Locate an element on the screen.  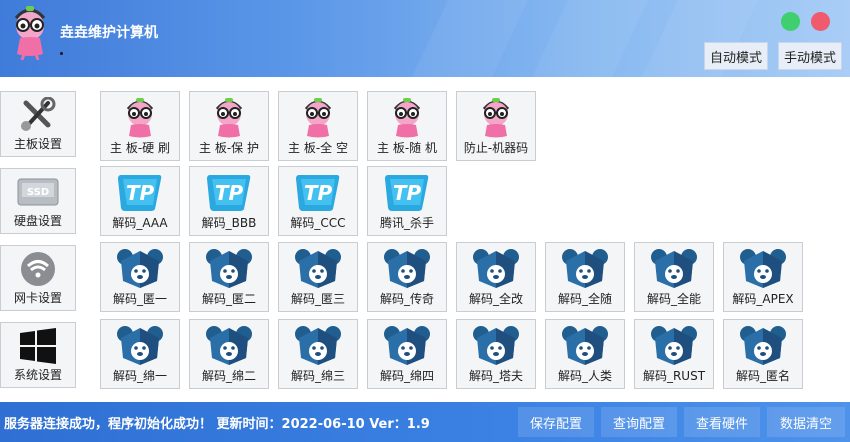
function-tile: 解码_APEX is located at coordinates (763, 277).